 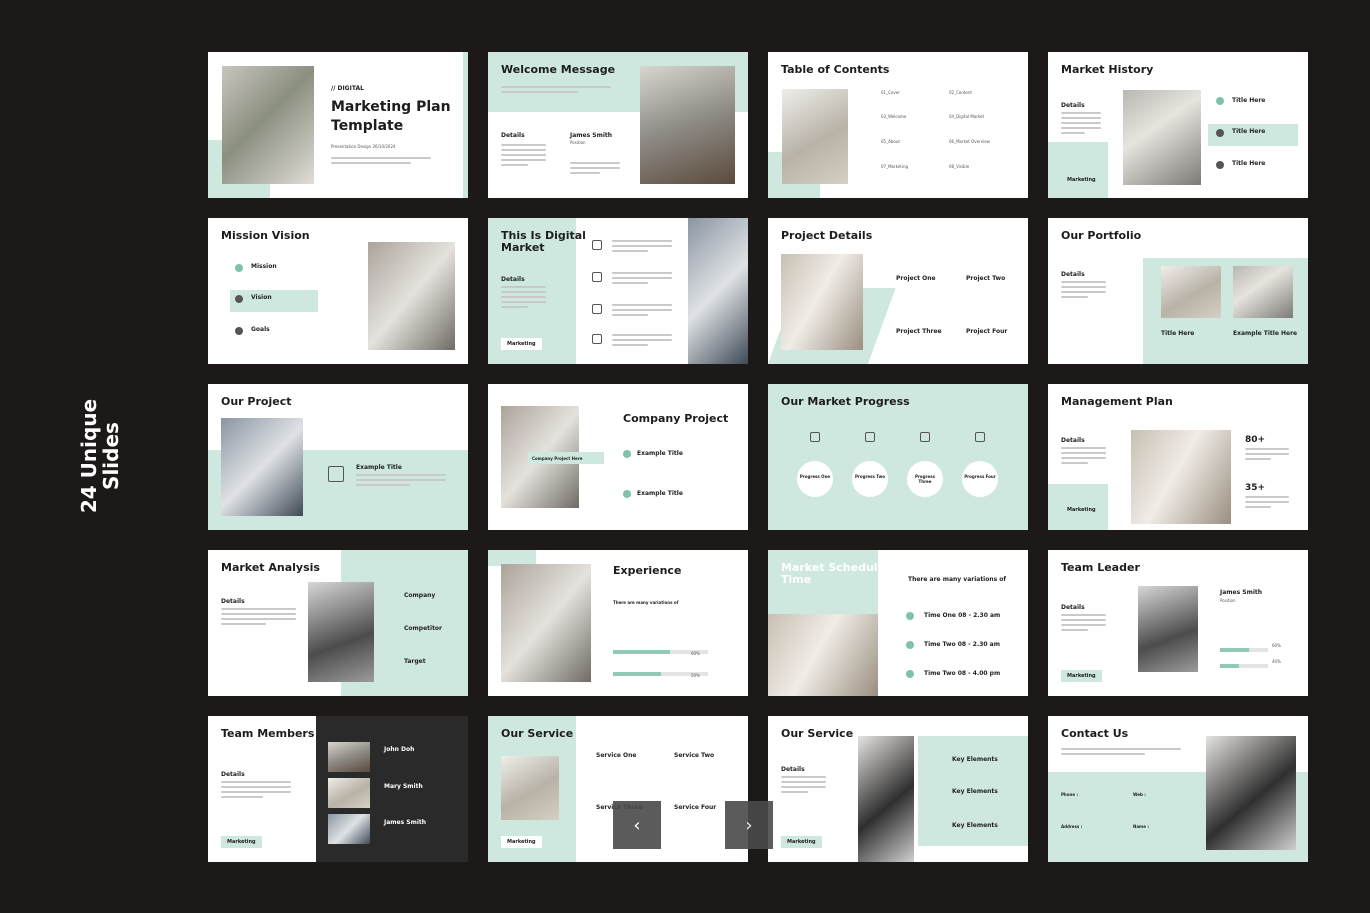 I want to click on stat-value: 80+, so click(x=1255, y=440).